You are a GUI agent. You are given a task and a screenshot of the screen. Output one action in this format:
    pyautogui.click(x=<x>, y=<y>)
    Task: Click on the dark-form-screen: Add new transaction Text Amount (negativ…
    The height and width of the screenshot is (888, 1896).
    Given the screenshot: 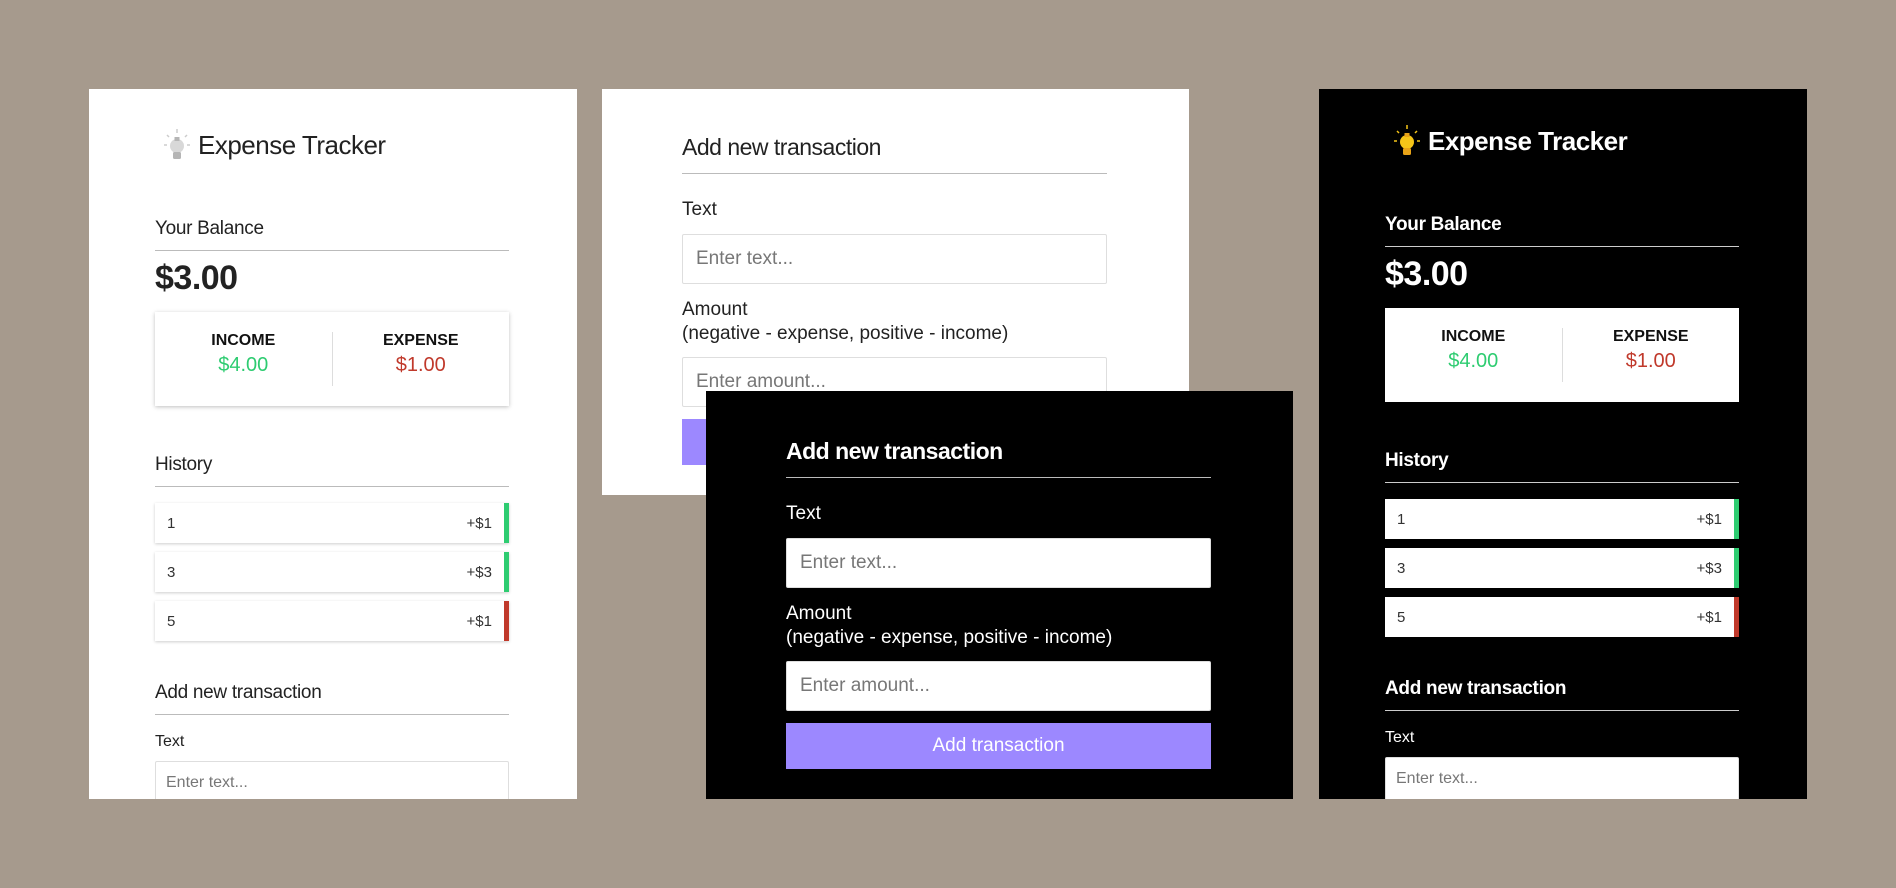 What is the action you would take?
    pyautogui.click(x=999, y=595)
    